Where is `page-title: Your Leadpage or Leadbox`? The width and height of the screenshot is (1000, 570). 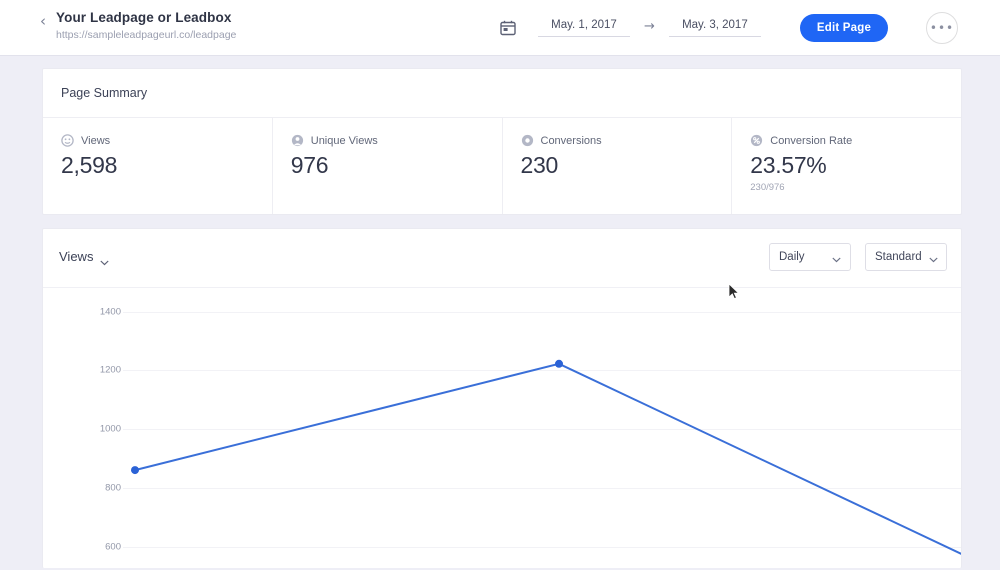
page-title: Your Leadpage or Leadbox is located at coordinates (144, 17).